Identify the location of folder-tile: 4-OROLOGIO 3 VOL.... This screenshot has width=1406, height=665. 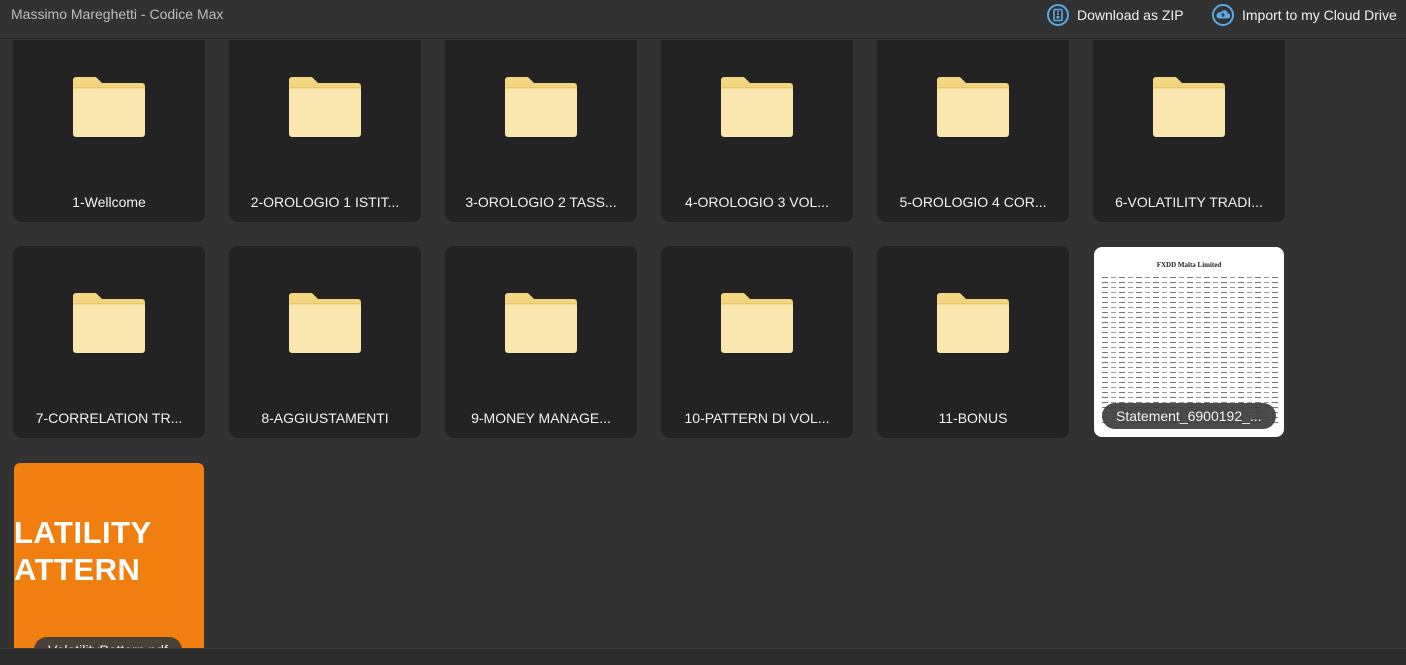
(757, 131).